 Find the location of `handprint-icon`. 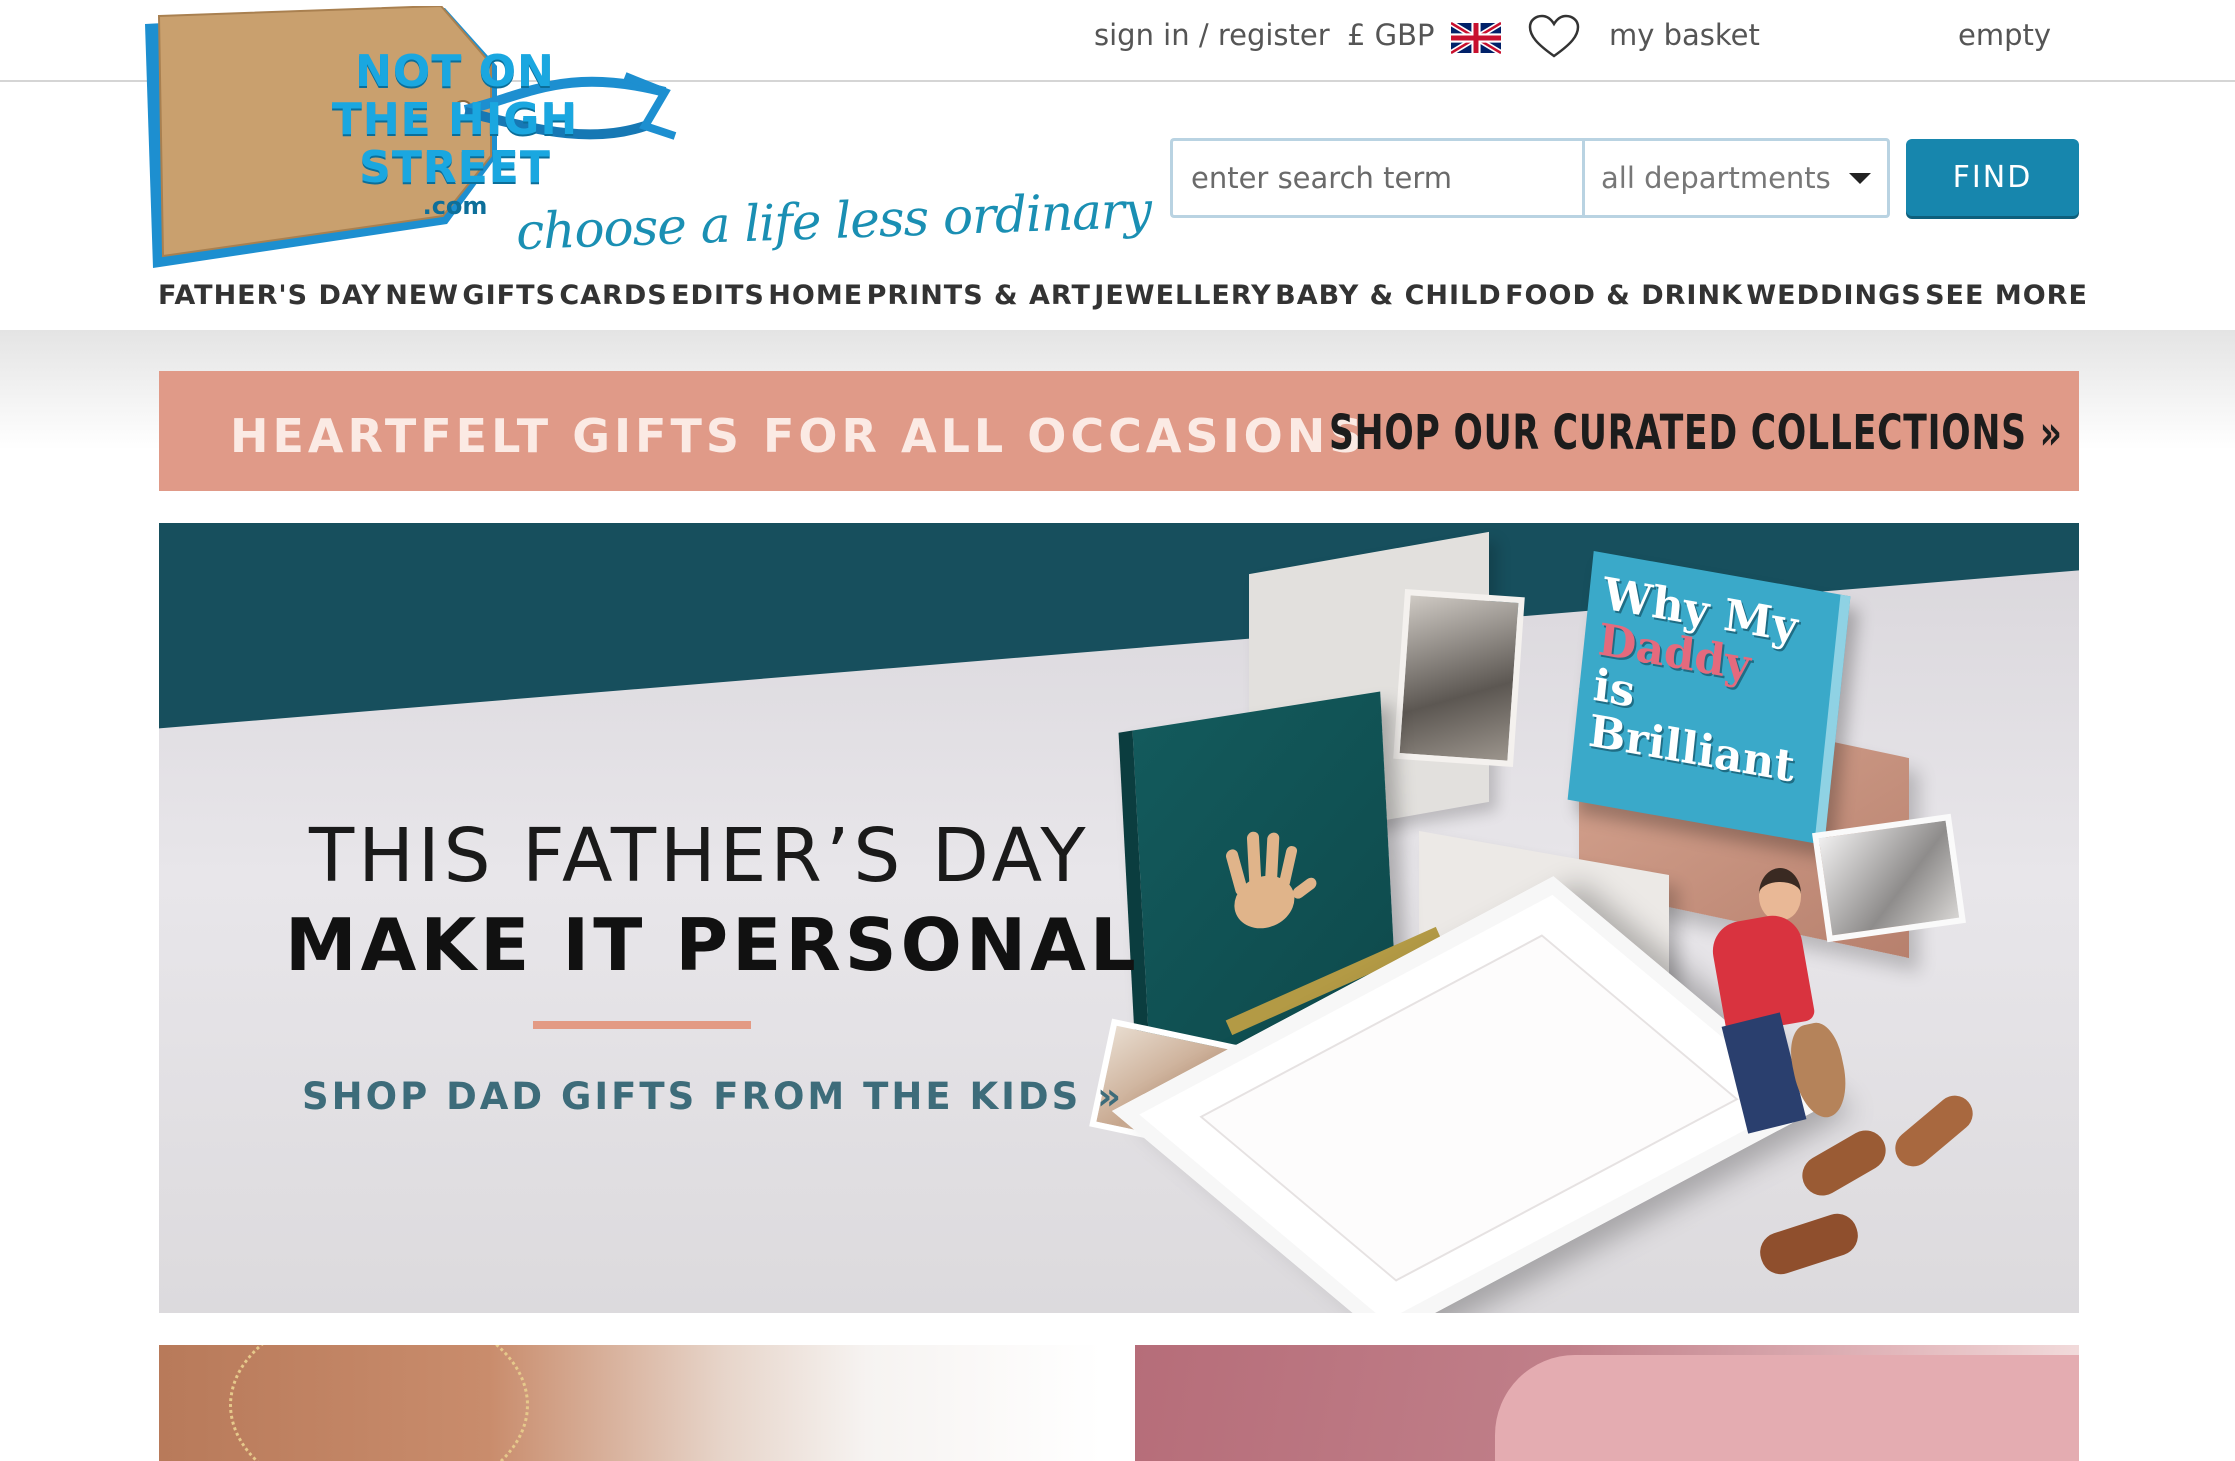

handprint-icon is located at coordinates (1271, 880).